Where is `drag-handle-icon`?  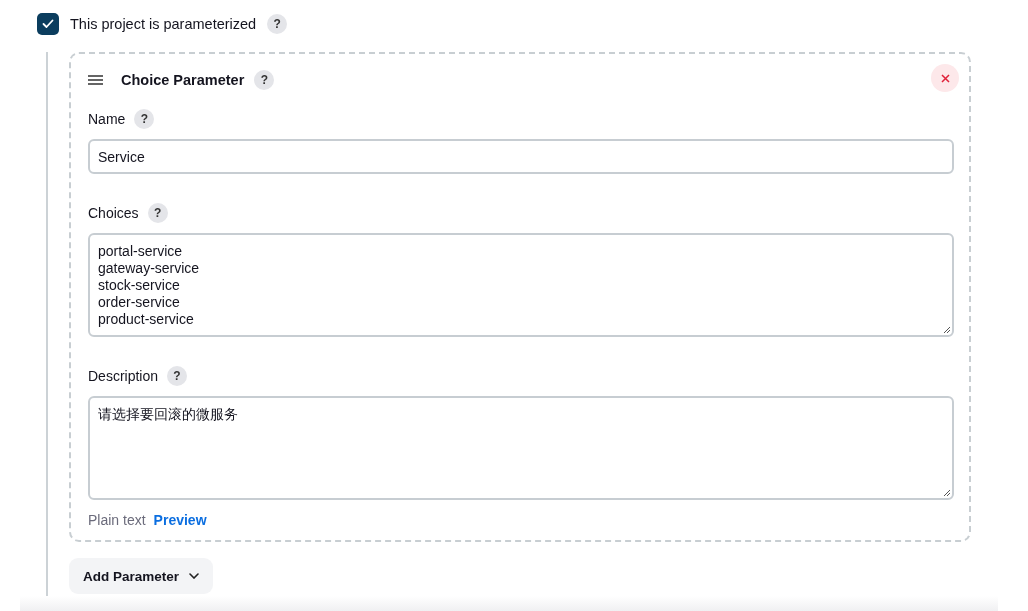
drag-handle-icon is located at coordinates (95, 80).